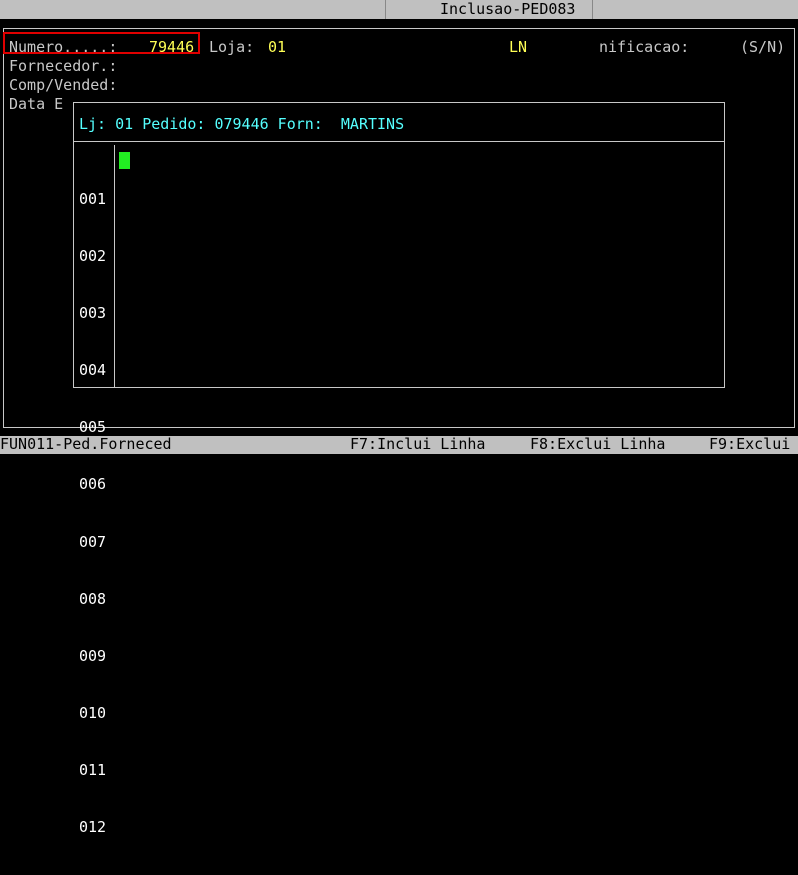 Image resolution: width=798 pixels, height=875 pixels. I want to click on comp-vended-label: Comp/Vended:, so click(63, 85).